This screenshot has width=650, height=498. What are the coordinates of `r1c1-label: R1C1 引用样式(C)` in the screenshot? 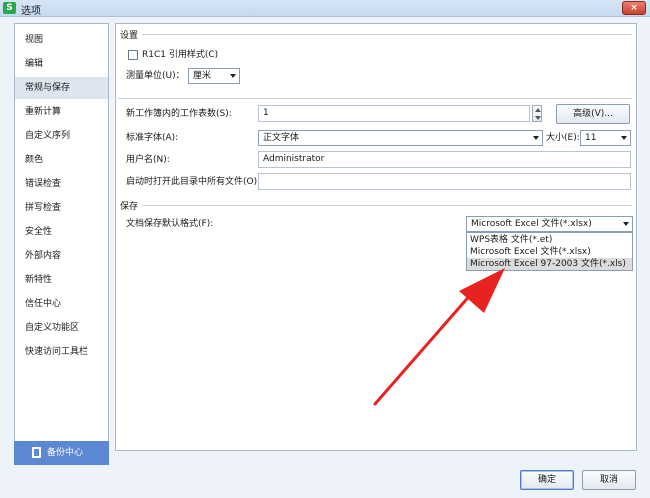 It's located at (180, 55).